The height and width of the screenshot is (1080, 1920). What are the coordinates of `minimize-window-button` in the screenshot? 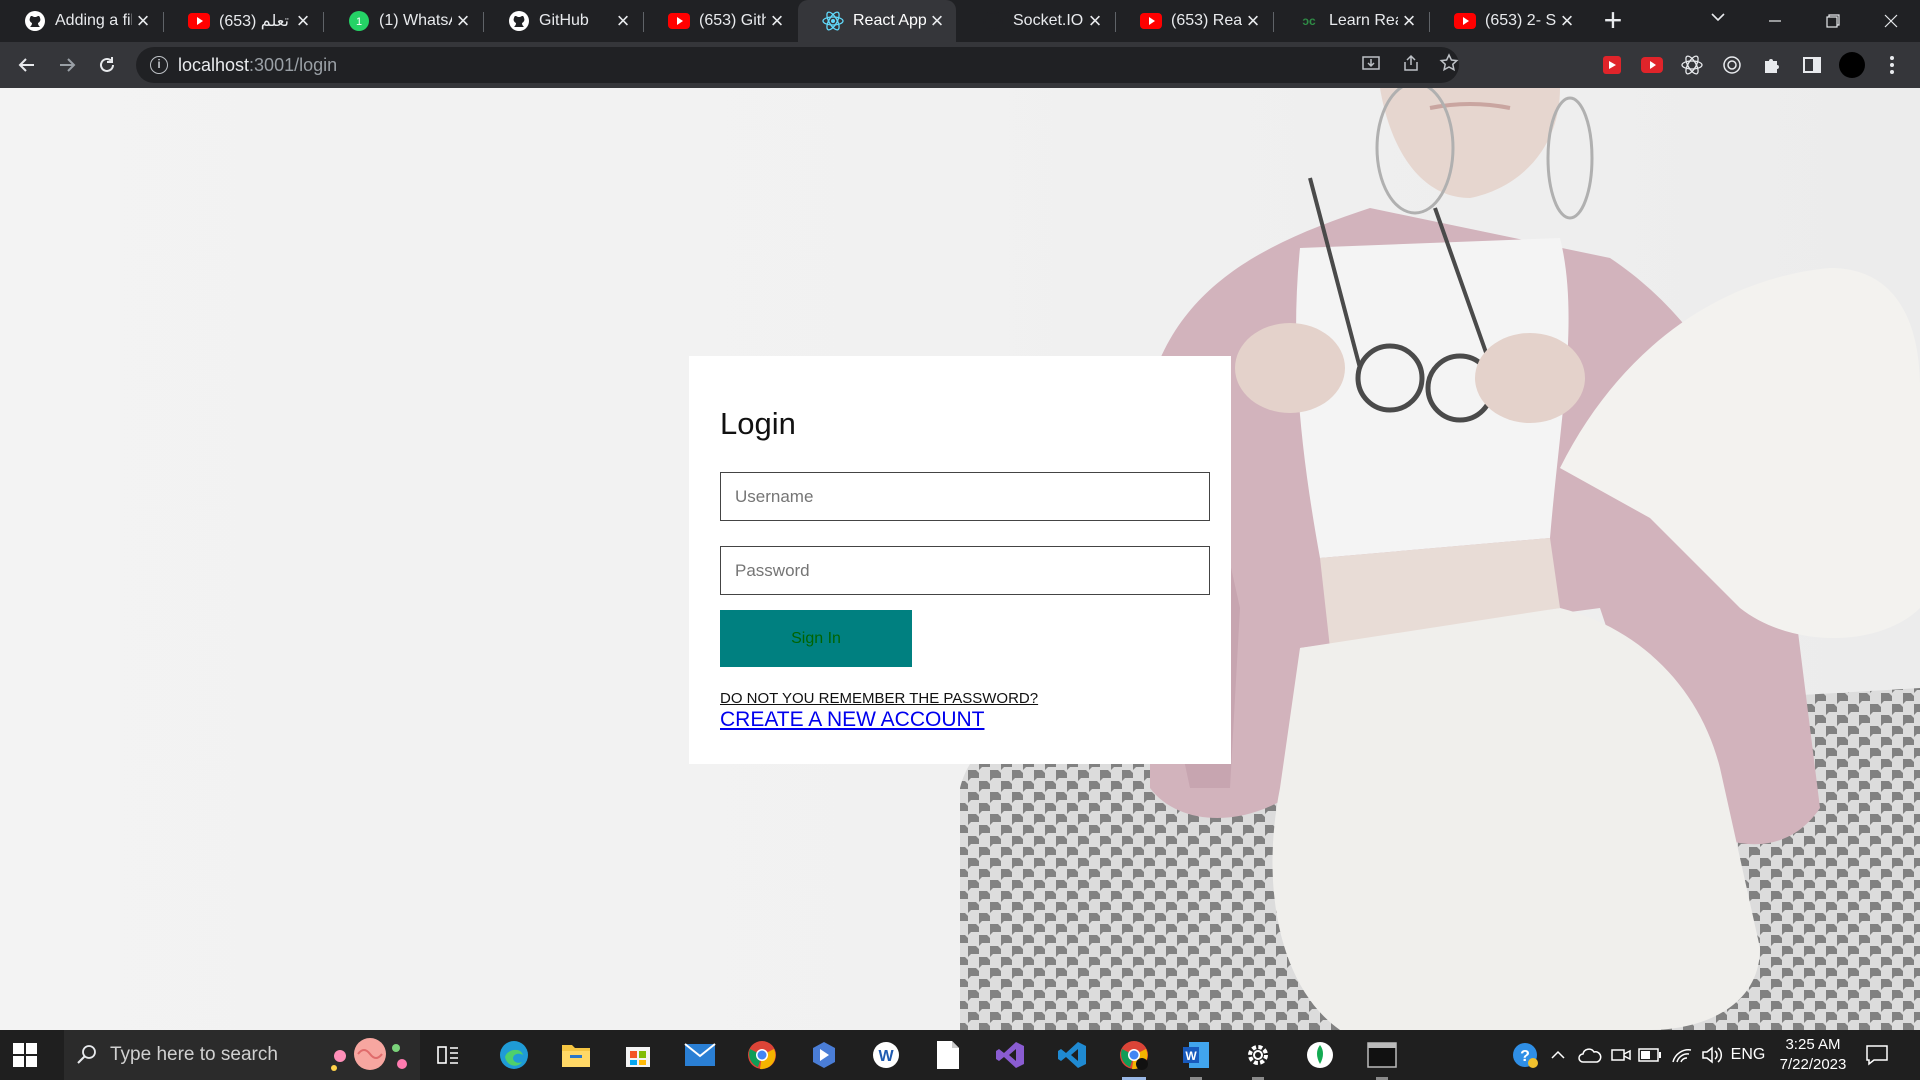 It's located at (1775, 21).